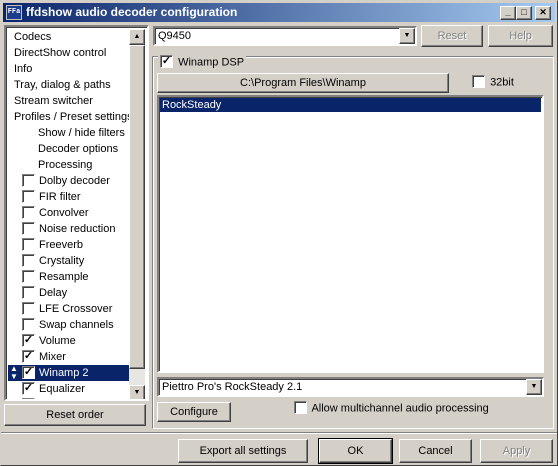 The width and height of the screenshot is (558, 466). I want to click on tree-item: Stream switcher, so click(70, 101).